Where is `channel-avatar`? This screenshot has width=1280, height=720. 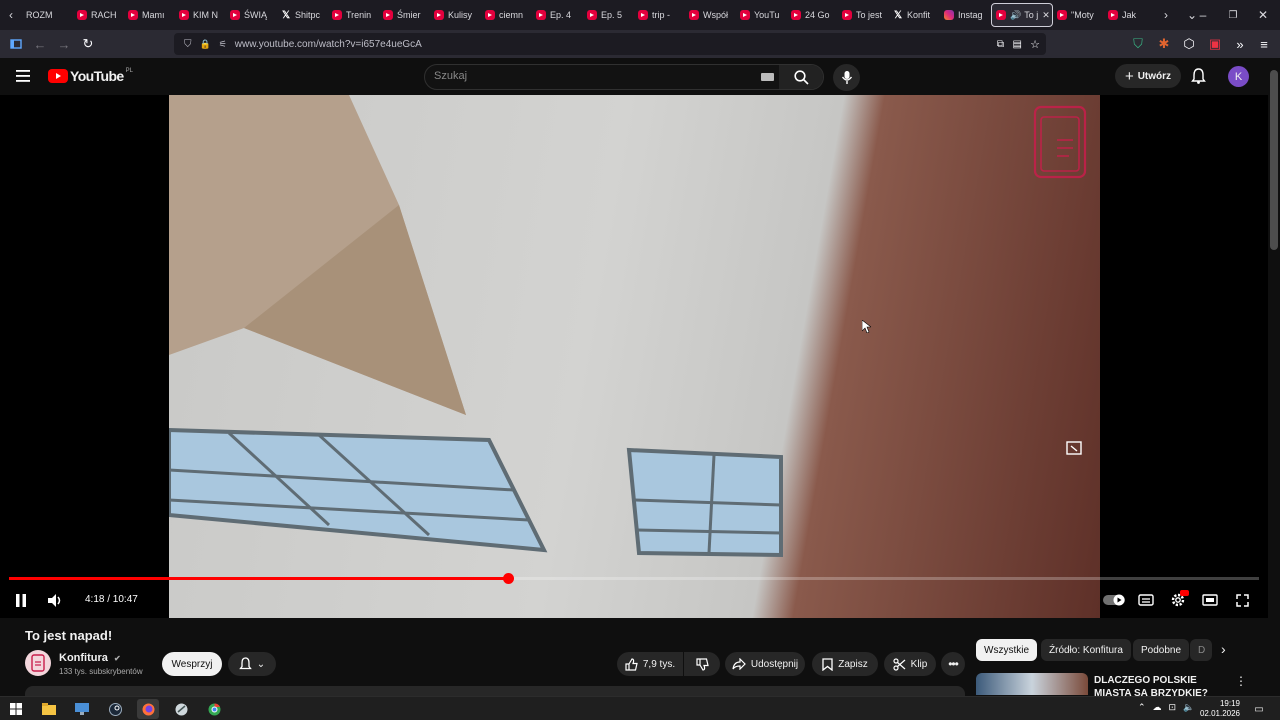 channel-avatar is located at coordinates (38, 663).